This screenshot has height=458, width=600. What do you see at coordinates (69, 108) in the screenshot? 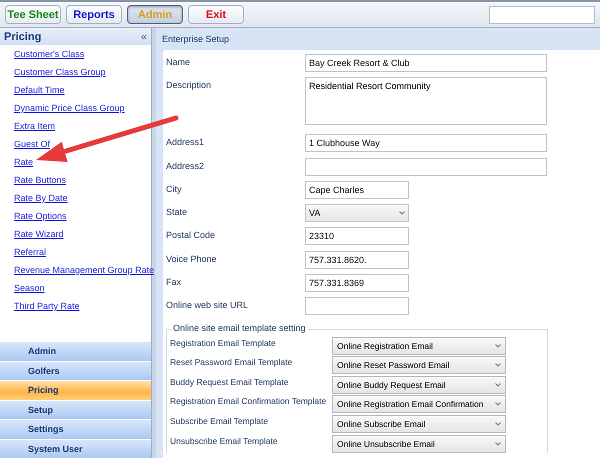
I see `menu-link: Dynamic Price Class Group` at bounding box center [69, 108].